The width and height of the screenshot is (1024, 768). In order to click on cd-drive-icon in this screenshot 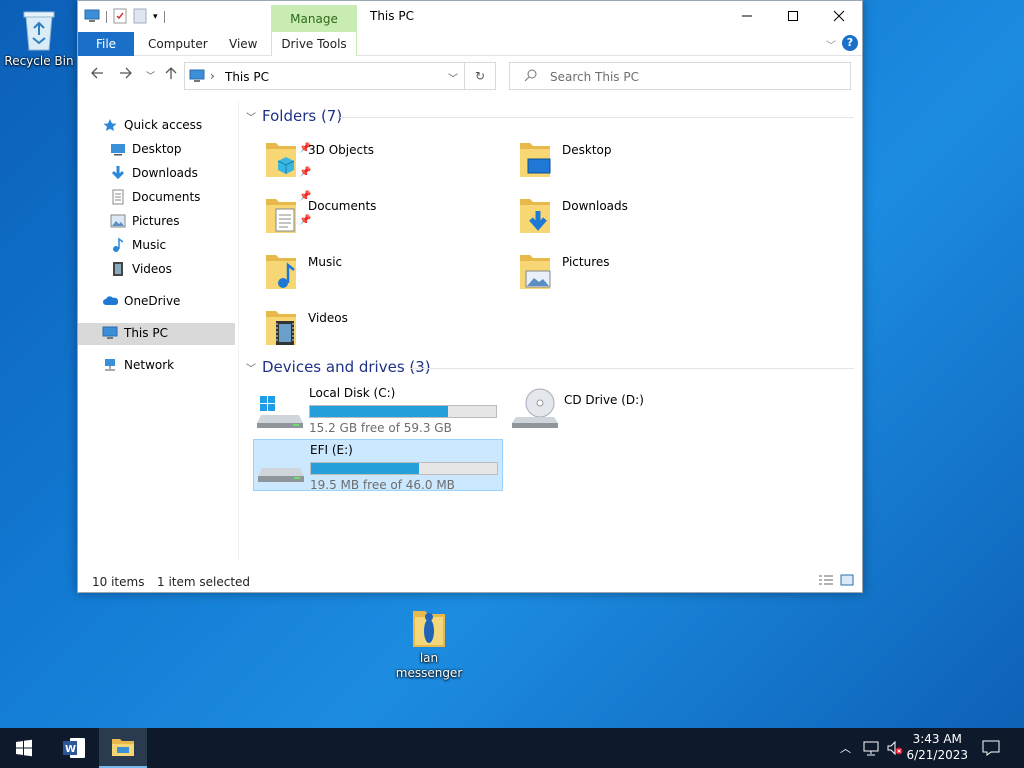, I will do `click(535, 410)`.